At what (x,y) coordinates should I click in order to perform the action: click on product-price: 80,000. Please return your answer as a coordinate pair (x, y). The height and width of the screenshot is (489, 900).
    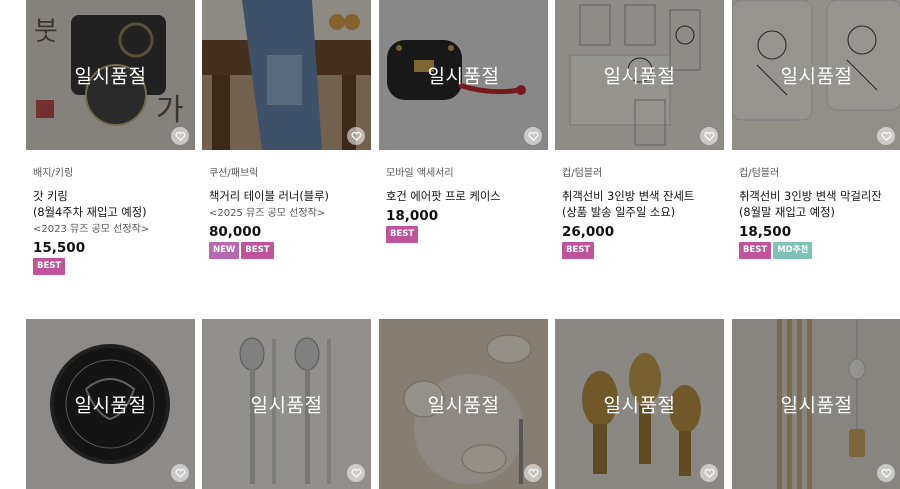
    Looking at the image, I should click on (235, 232).